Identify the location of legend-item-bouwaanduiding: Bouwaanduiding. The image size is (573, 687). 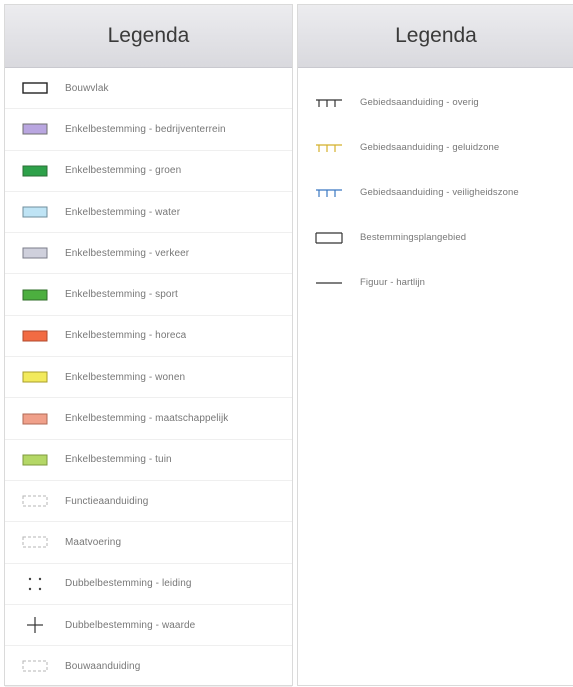
(148, 666).